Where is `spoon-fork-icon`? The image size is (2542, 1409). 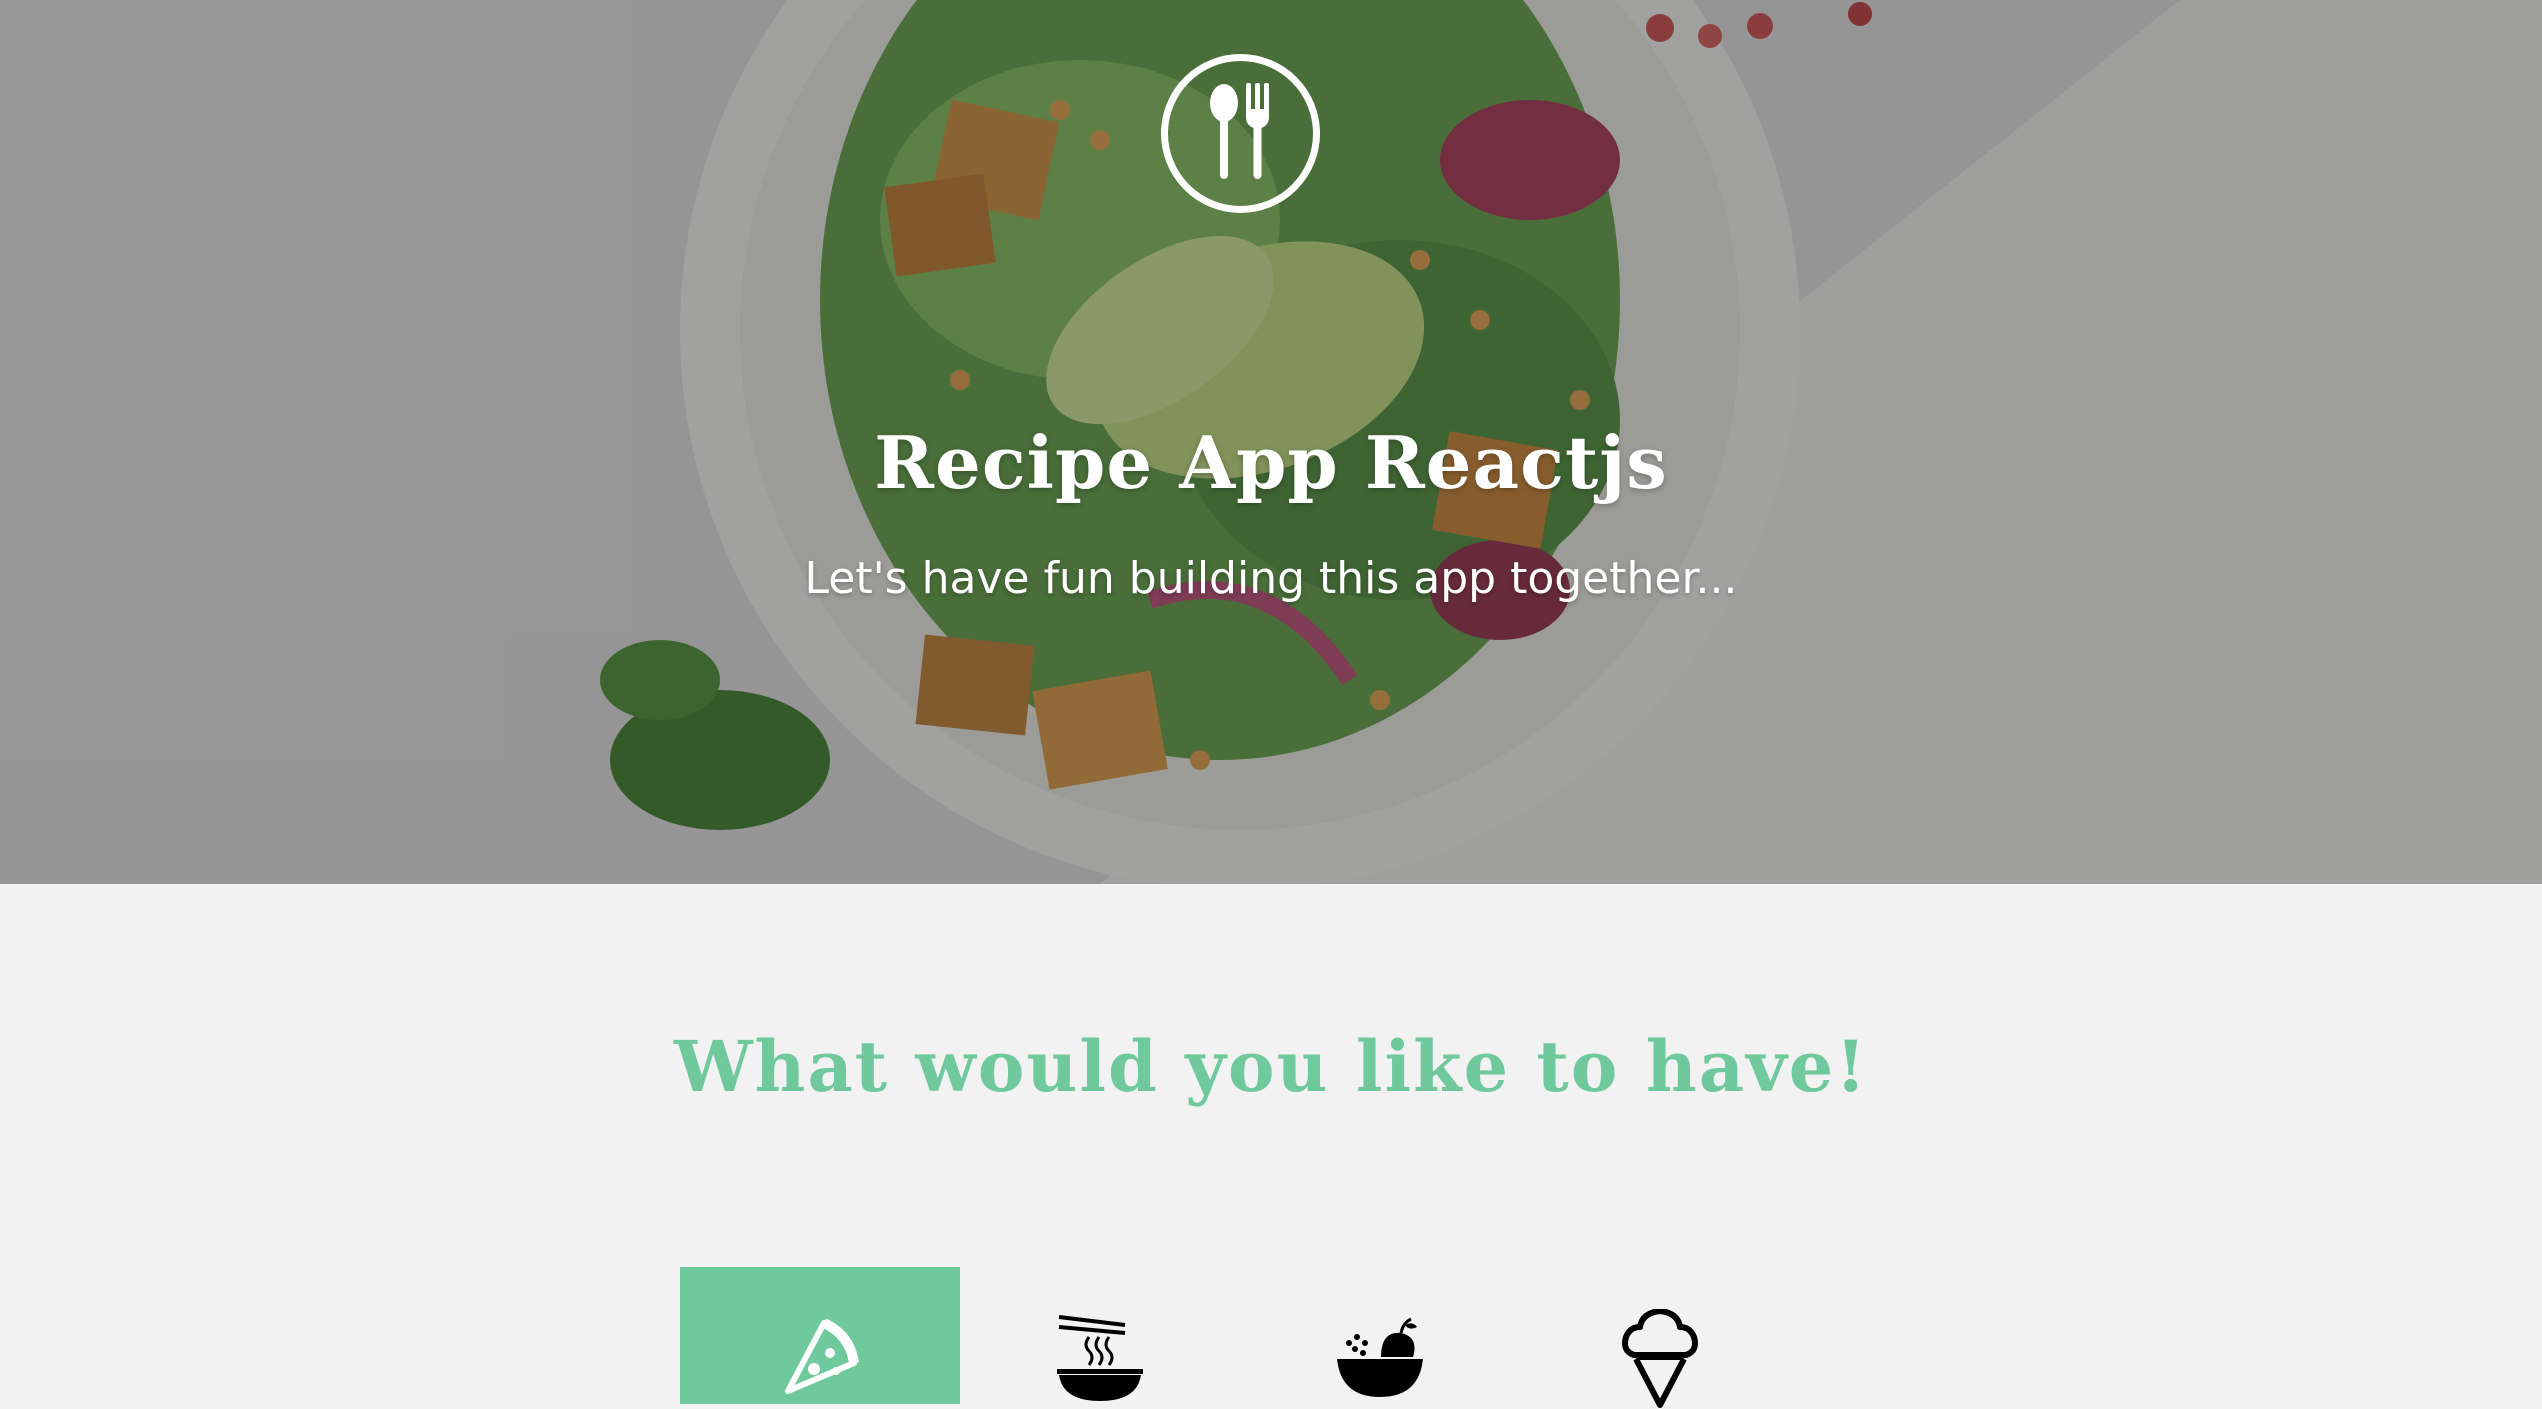 spoon-fork-icon is located at coordinates (1240, 133).